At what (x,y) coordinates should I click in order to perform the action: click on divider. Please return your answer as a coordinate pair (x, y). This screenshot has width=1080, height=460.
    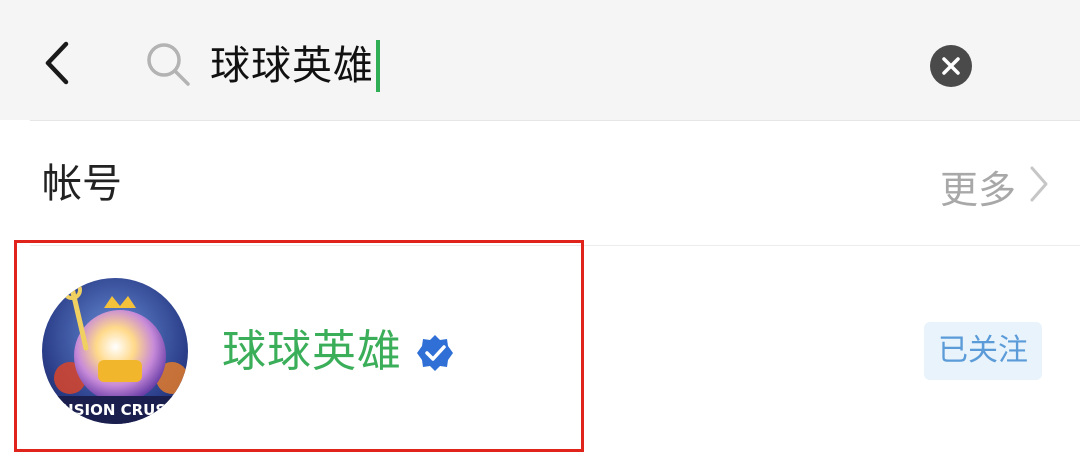
    Looking at the image, I should click on (555, 120).